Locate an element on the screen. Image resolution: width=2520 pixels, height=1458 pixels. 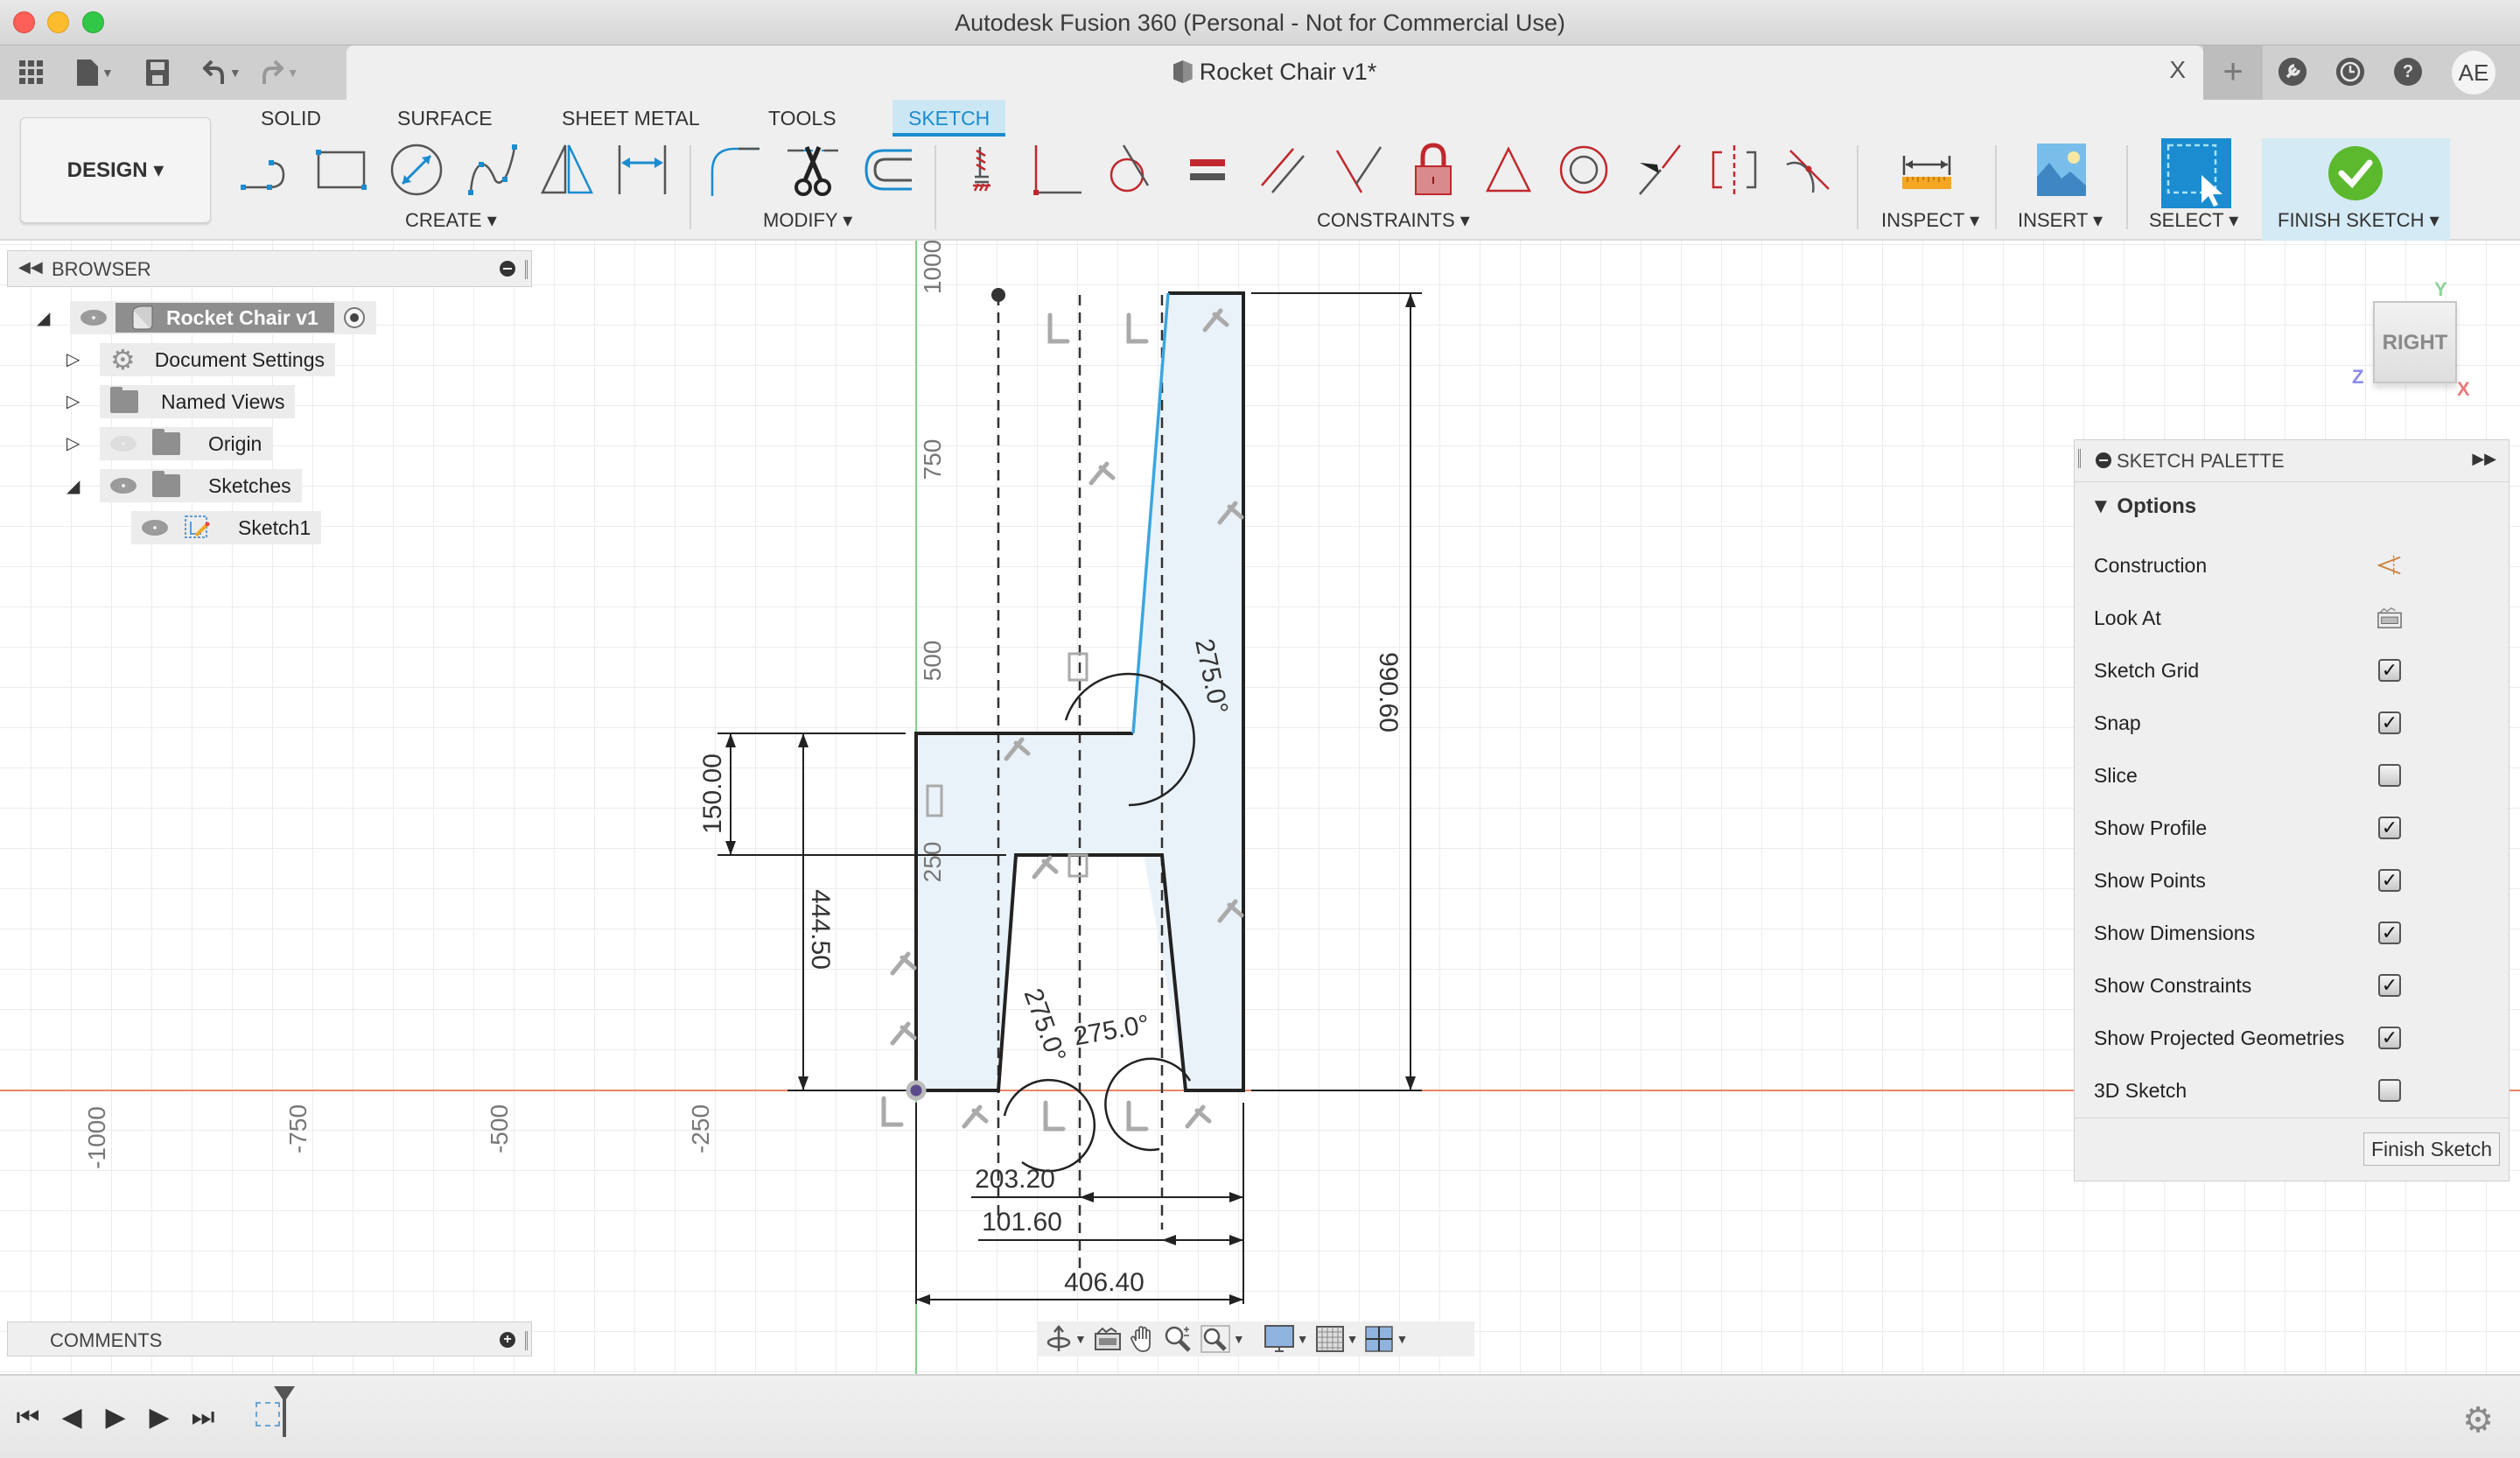
option-show-constraints: Show Constraints ✓ is located at coordinates (2291, 985).